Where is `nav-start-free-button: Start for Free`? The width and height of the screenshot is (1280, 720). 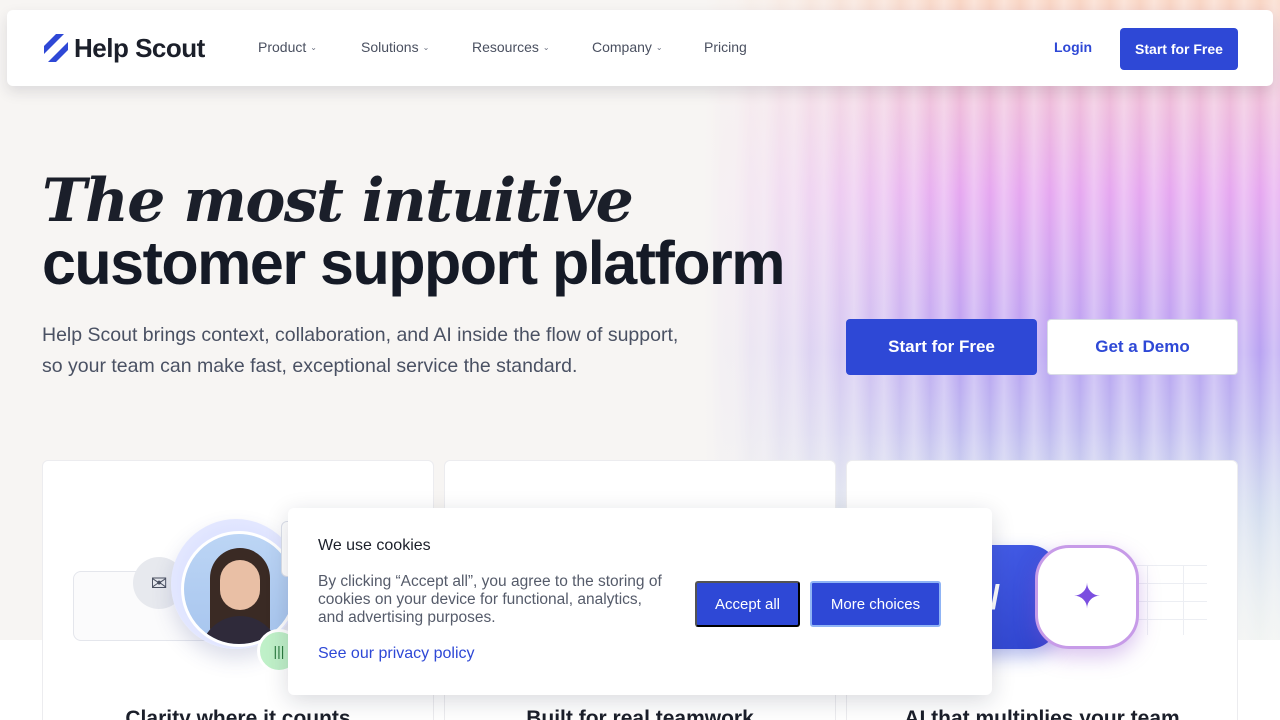 nav-start-free-button: Start for Free is located at coordinates (1179, 49).